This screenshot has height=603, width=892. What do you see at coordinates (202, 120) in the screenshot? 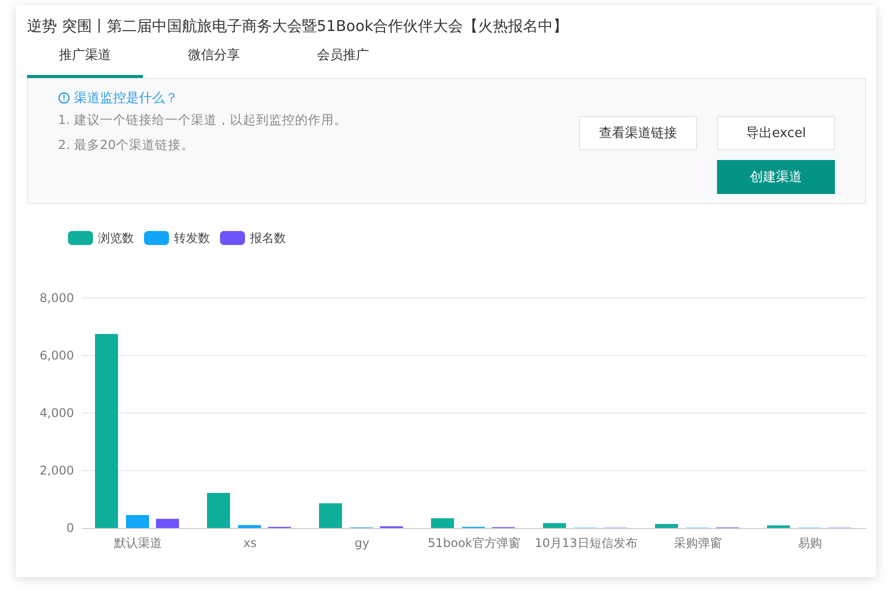
I see `info-text: 1. 建议一个链接给一个渠道，以起到监控的作用。` at bounding box center [202, 120].